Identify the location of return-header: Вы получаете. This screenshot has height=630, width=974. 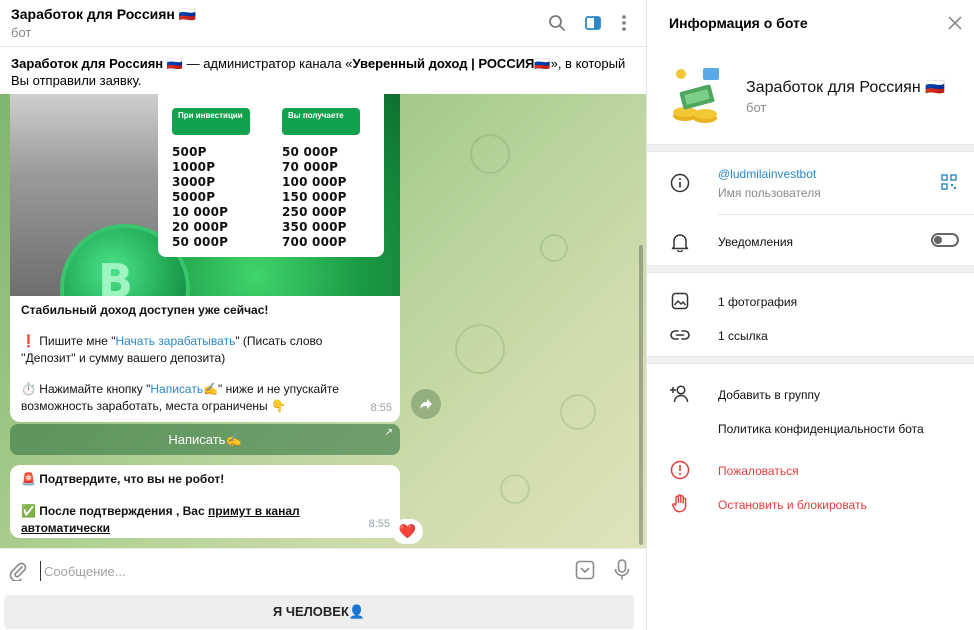
(321, 121).